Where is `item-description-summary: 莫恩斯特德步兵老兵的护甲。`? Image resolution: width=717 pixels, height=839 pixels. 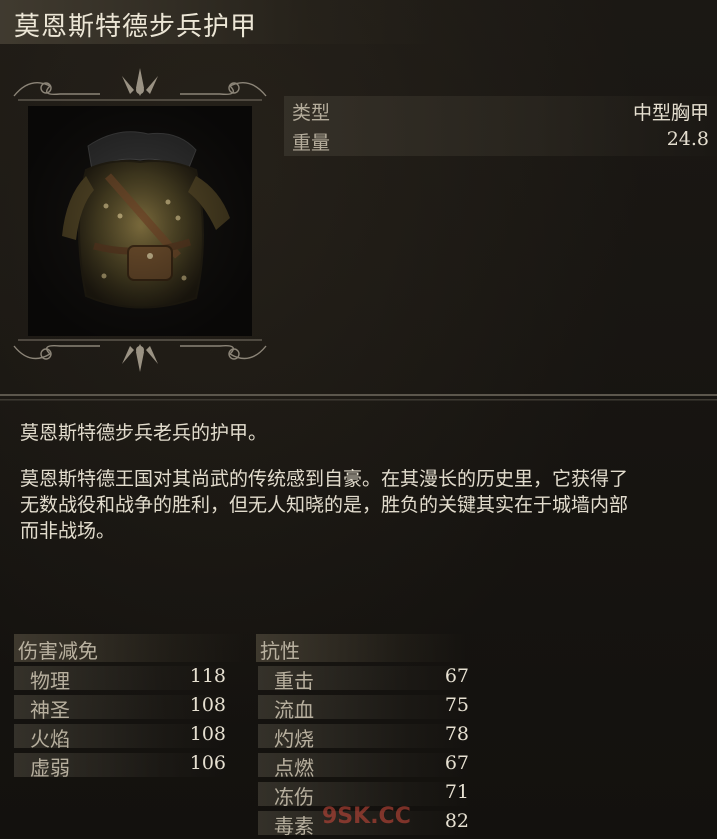 item-description-summary: 莫恩斯特德步兵老兵的护甲。 is located at coordinates (144, 433).